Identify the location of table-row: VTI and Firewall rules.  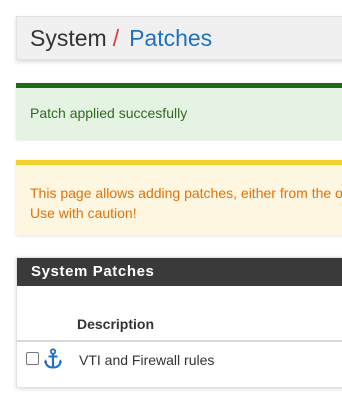
(179, 360).